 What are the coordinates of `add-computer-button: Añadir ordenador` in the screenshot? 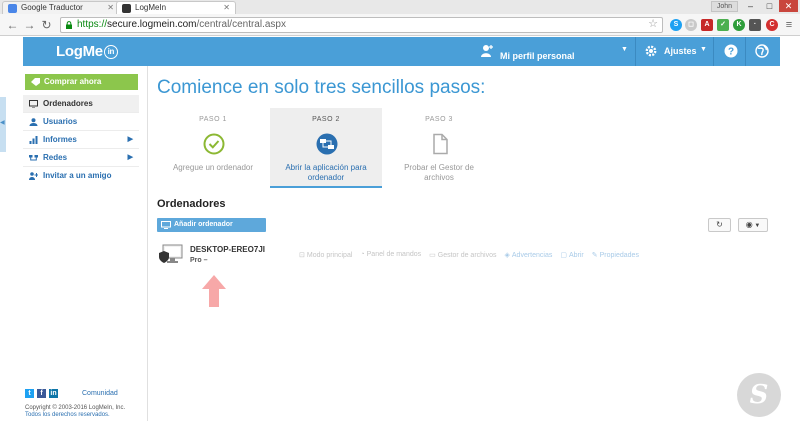 It's located at (211, 225).